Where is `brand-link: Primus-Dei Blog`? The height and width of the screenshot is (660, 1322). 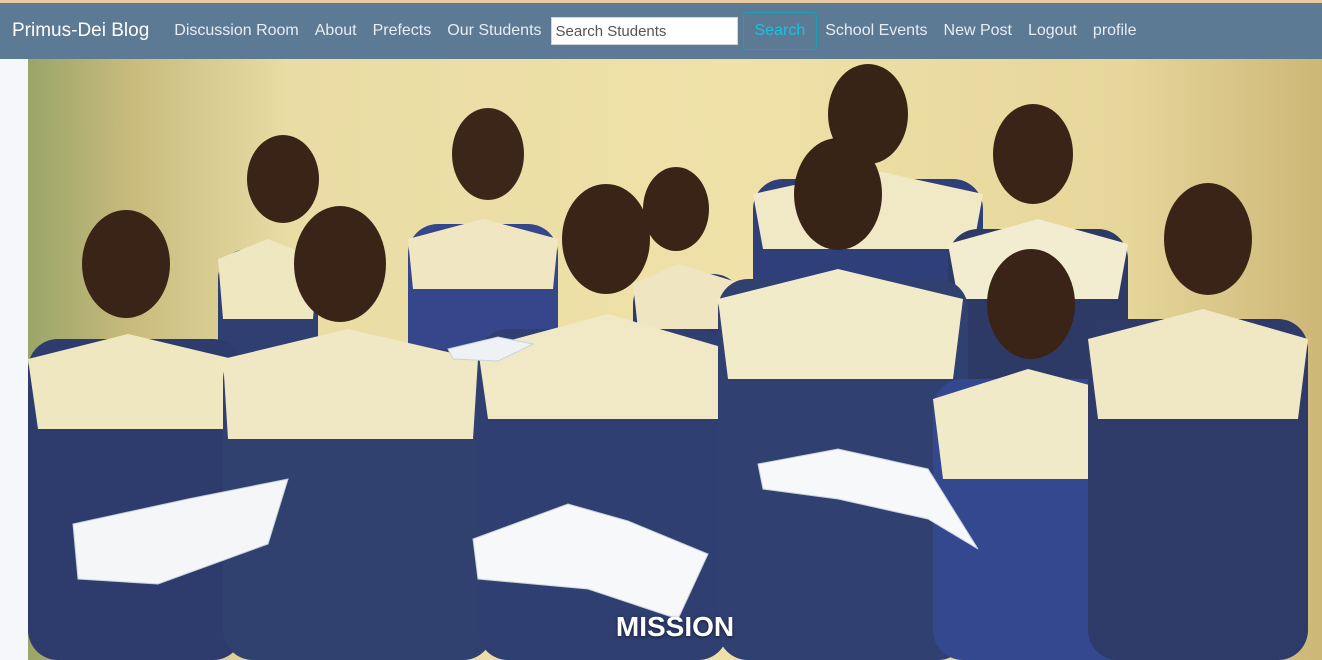
brand-link: Primus-Dei Blog is located at coordinates (80, 31).